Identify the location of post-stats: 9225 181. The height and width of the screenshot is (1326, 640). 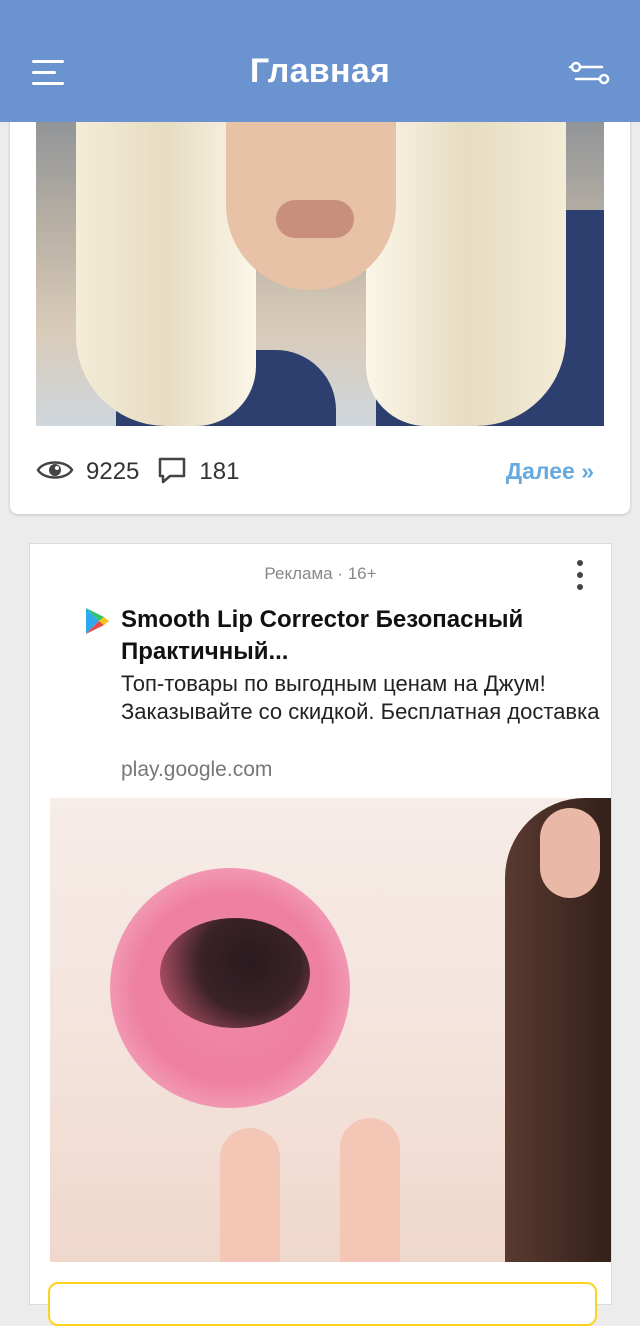
(146, 472).